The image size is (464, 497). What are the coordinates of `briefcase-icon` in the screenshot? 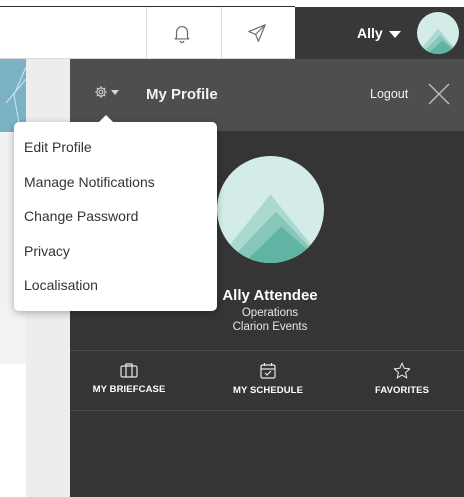 It's located at (129, 370).